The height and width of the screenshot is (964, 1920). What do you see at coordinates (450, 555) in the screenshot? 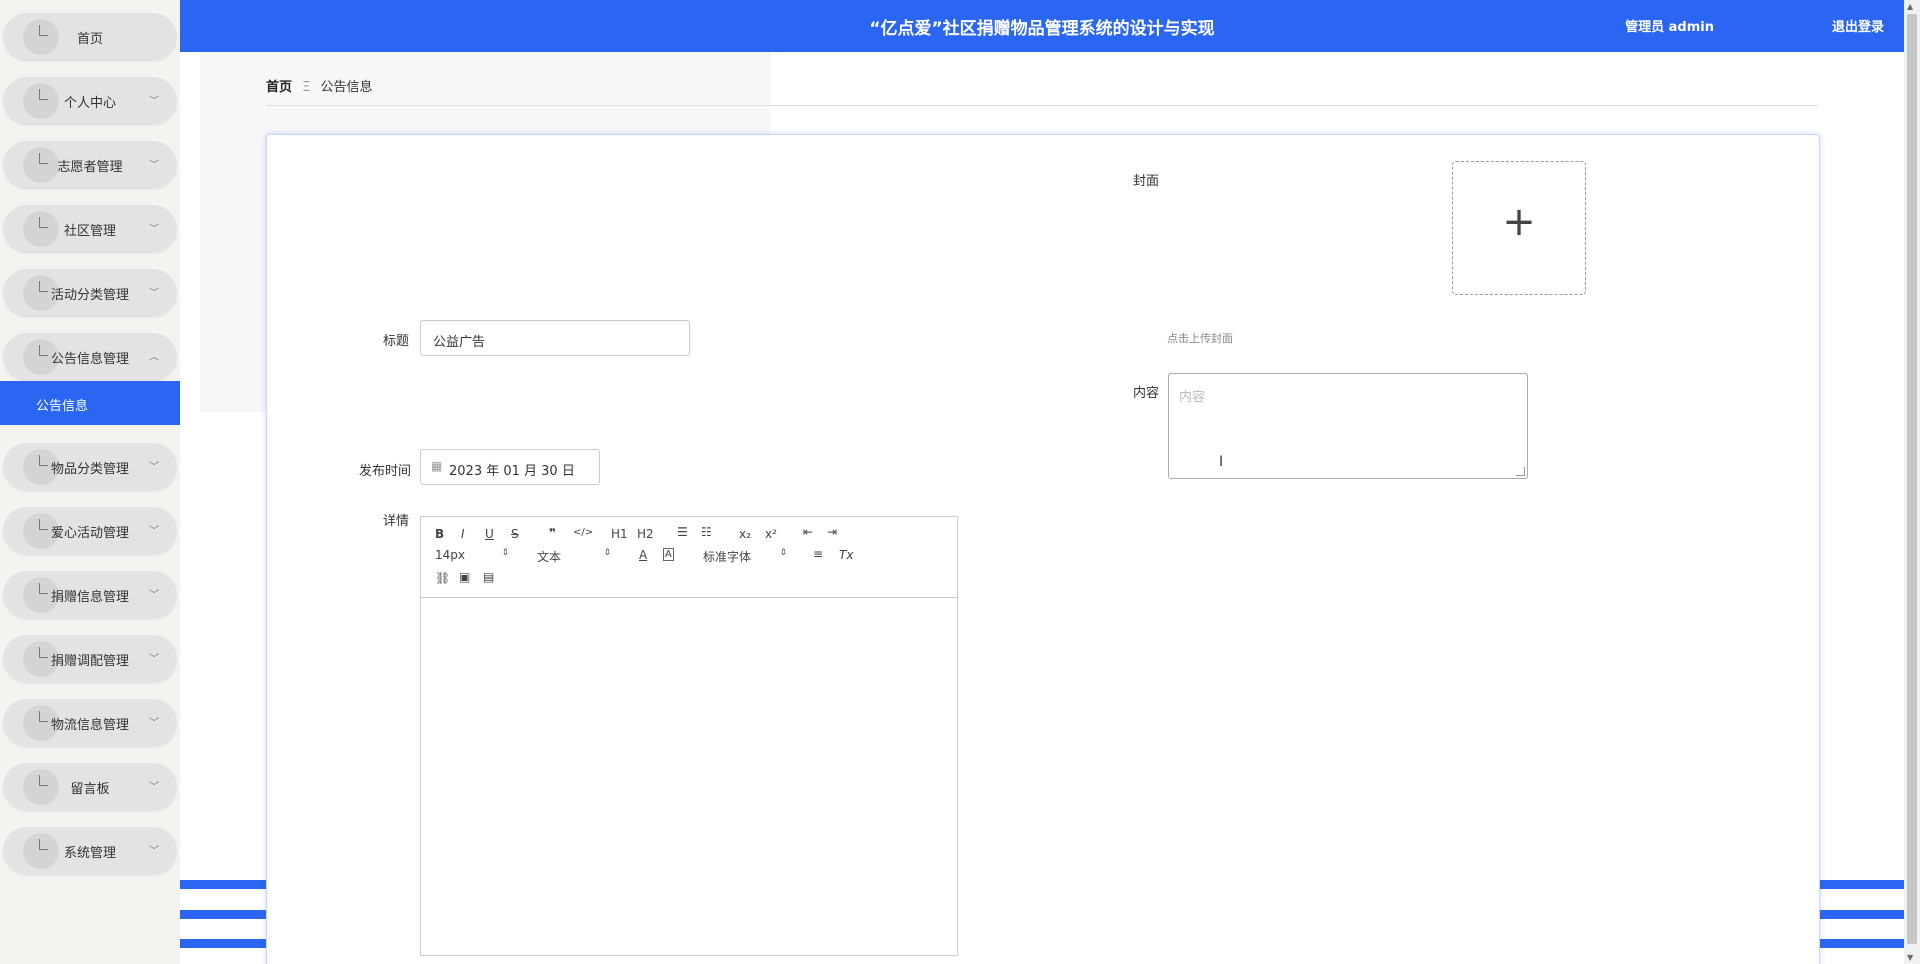
I see `font-size-value: 14px` at bounding box center [450, 555].